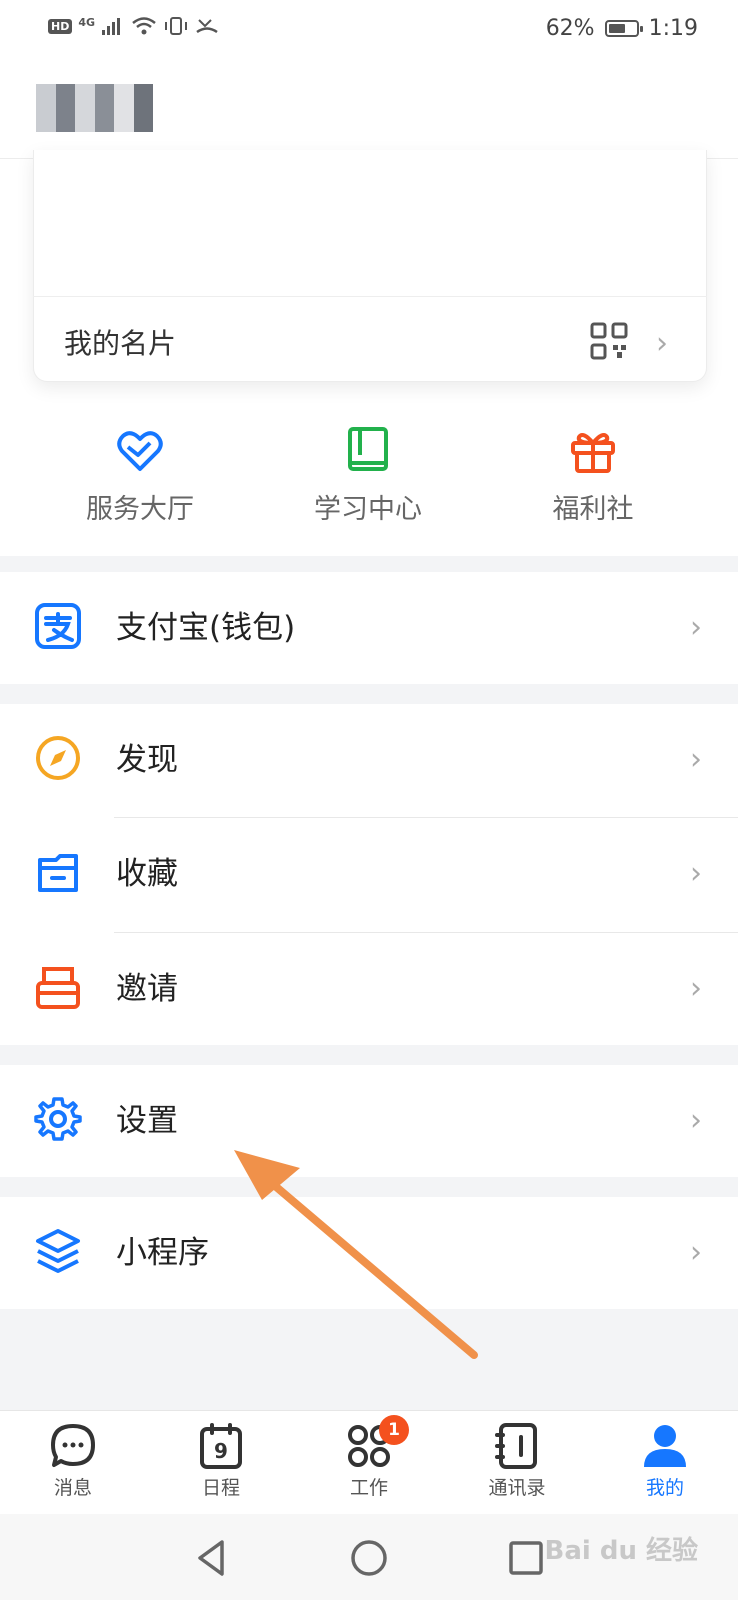  What do you see at coordinates (120, 342) in the screenshot?
I see `my-card-label: 我的名片` at bounding box center [120, 342].